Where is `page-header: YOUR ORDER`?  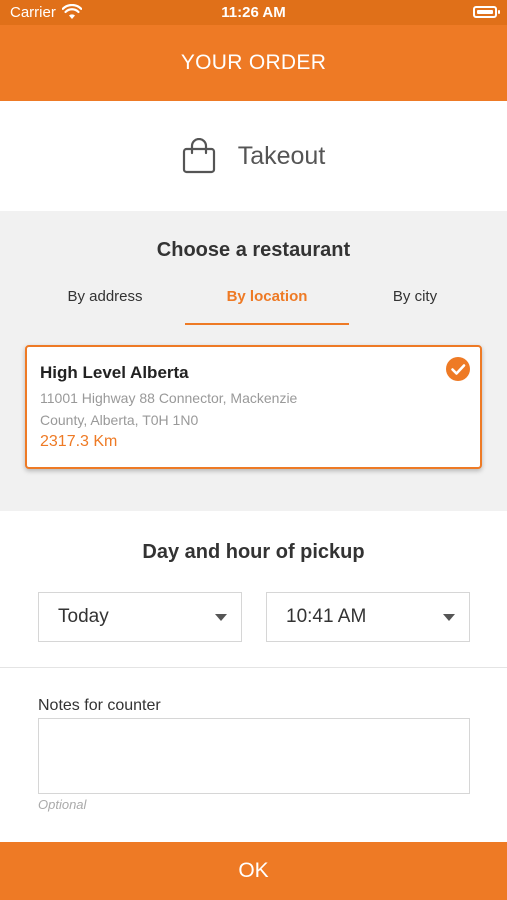
page-header: YOUR ORDER is located at coordinates (253, 63).